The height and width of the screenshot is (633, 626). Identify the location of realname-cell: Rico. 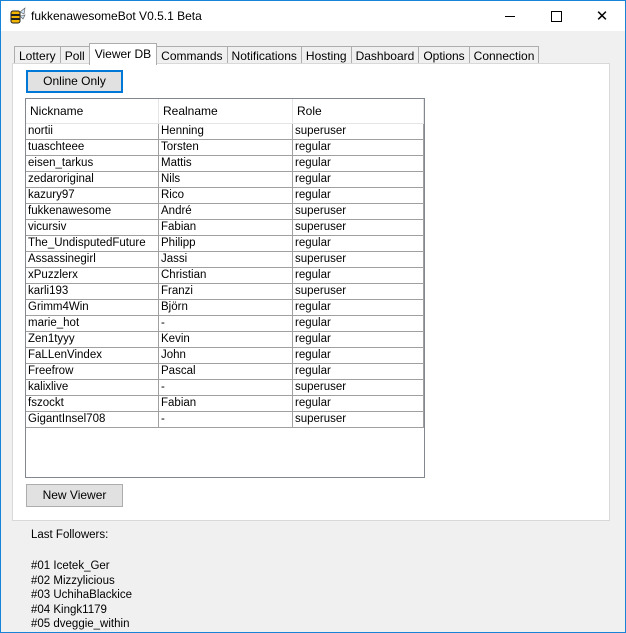
(226, 196).